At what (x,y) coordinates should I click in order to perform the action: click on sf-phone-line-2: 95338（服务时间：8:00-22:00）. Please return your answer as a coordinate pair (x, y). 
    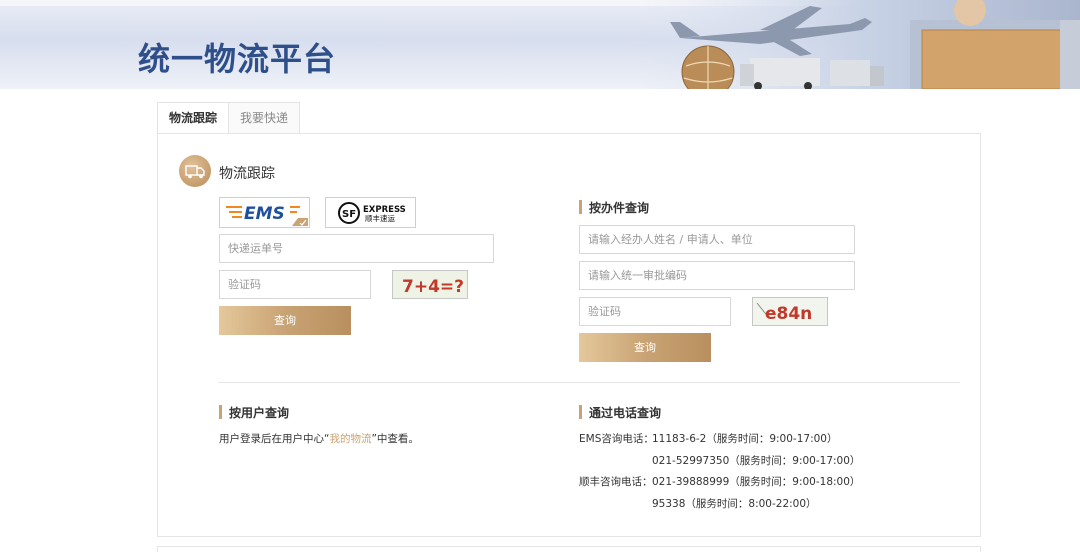
    Looking at the image, I should click on (734, 504).